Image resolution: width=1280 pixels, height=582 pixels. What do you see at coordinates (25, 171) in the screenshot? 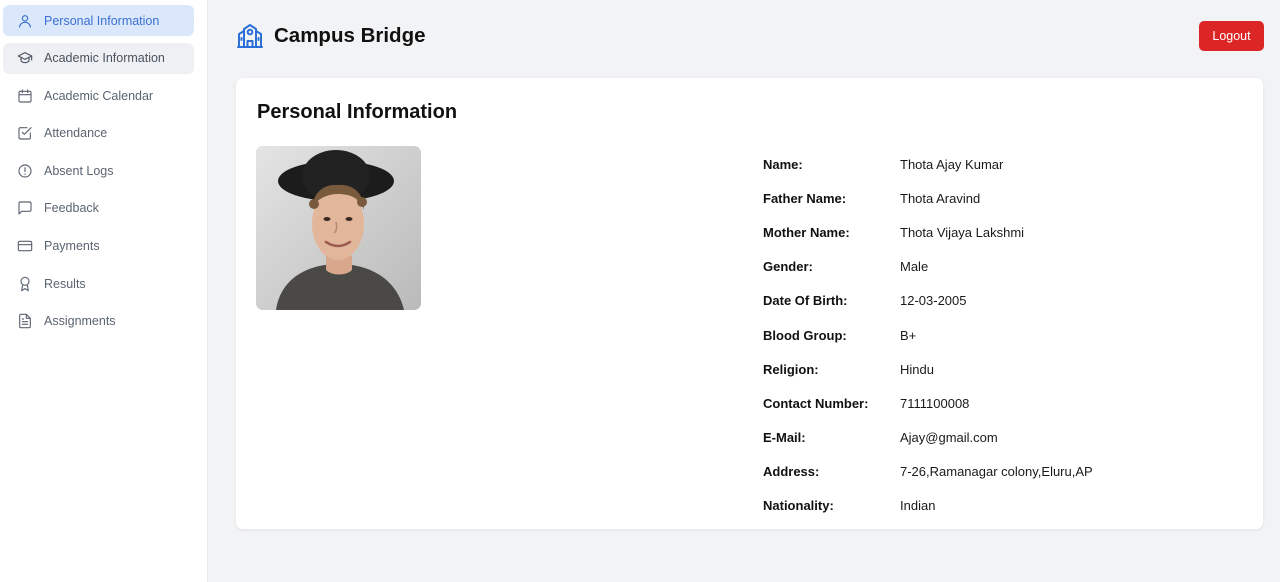
I see `alert-circle-icon` at bounding box center [25, 171].